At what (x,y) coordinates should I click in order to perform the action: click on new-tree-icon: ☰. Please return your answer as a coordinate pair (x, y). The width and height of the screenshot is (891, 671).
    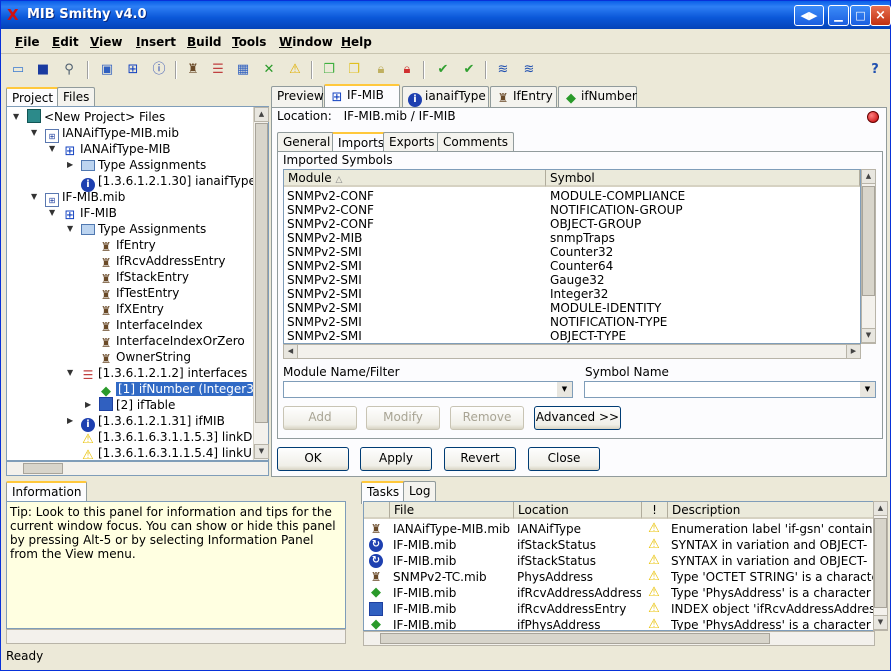
    Looking at the image, I should click on (218, 70).